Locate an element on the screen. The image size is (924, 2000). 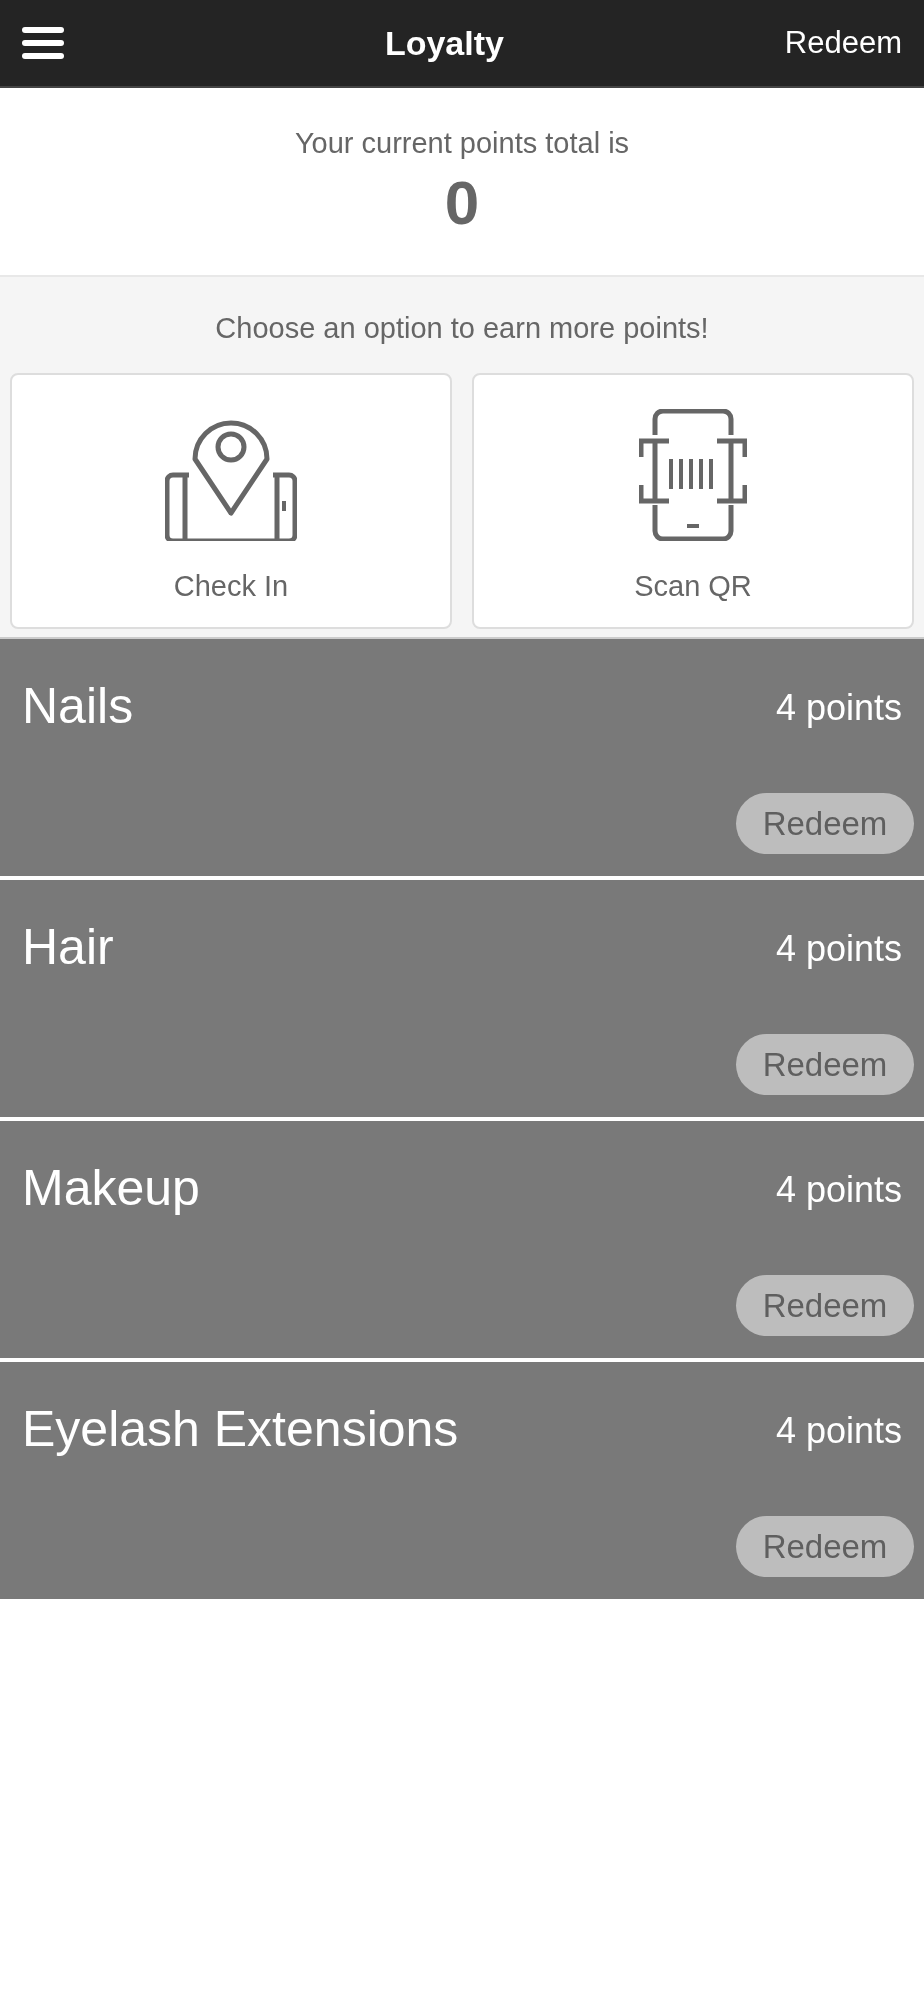
earn-option-card: Check In is located at coordinates (231, 500).